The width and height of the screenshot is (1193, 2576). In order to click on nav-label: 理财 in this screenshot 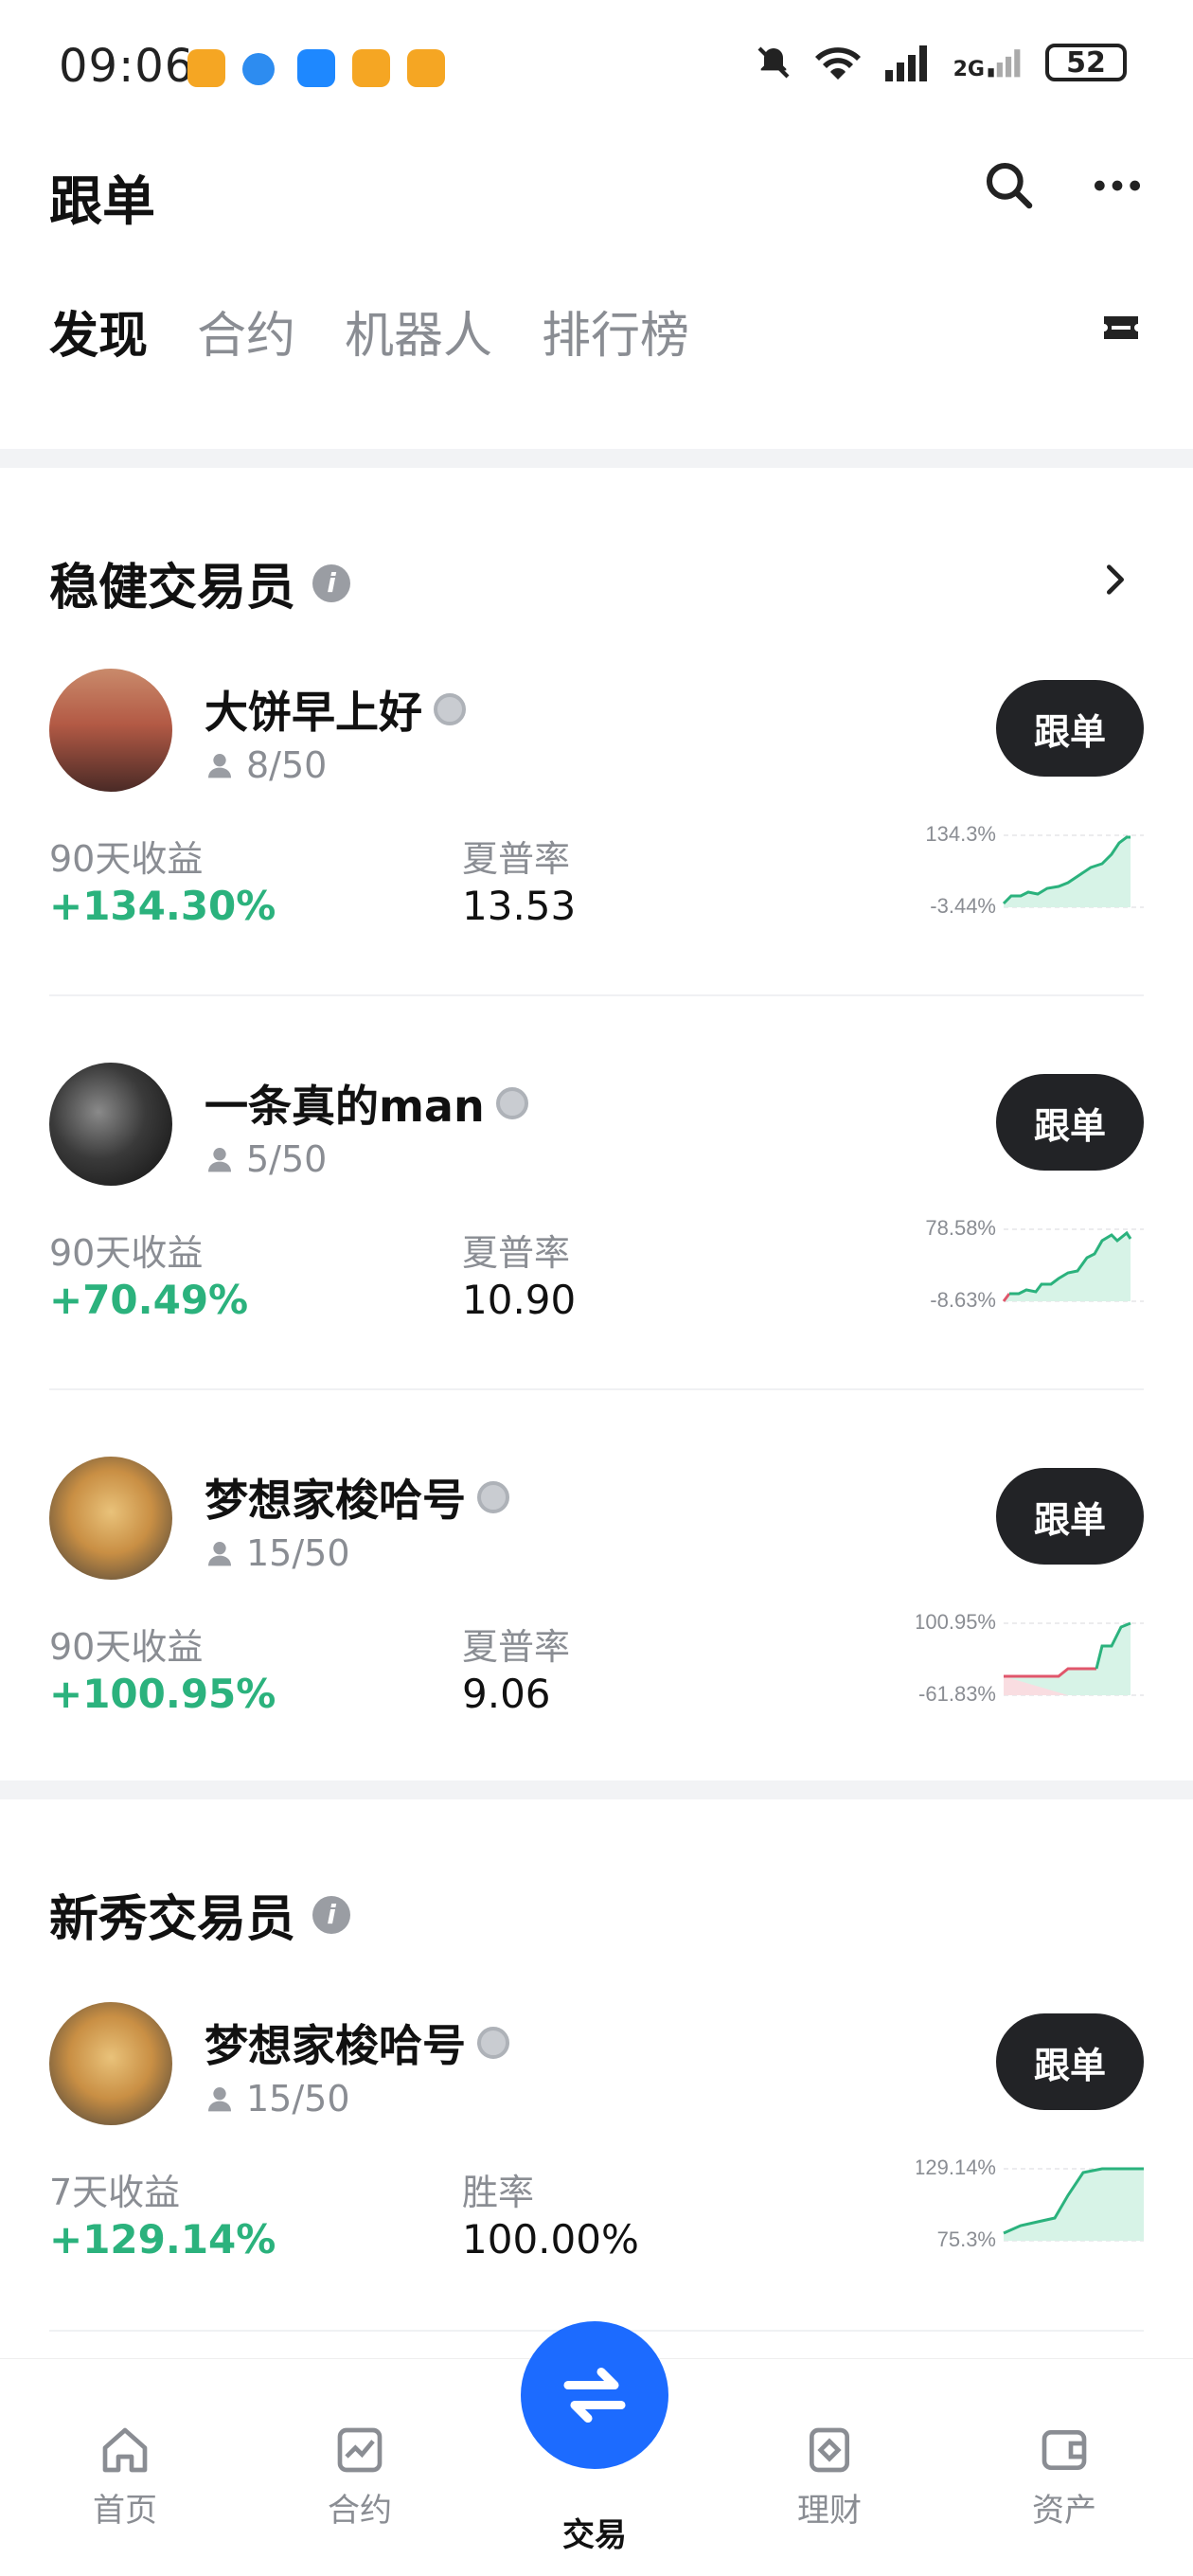, I will do `click(829, 2511)`.